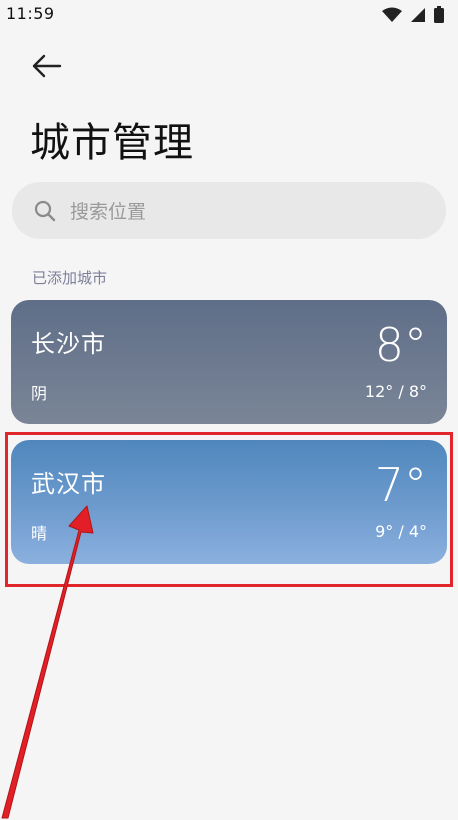 Image resolution: width=458 pixels, height=820 pixels. What do you see at coordinates (439, 14) in the screenshot?
I see `battery-icon` at bounding box center [439, 14].